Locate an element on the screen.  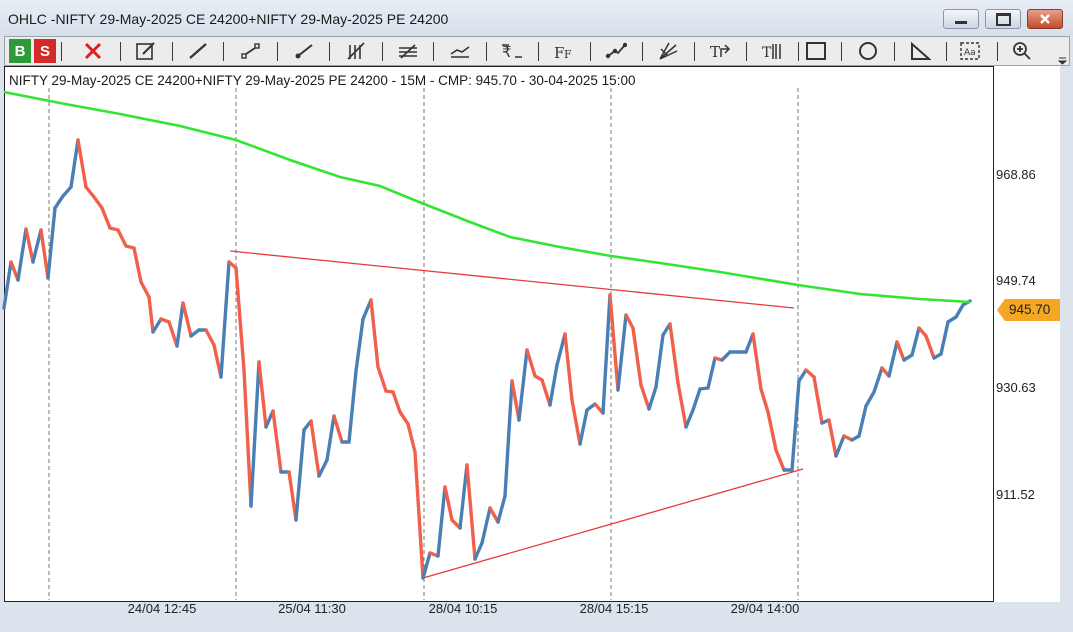
x-tick-label: 28/04 10:15 is located at coordinates (463, 608).